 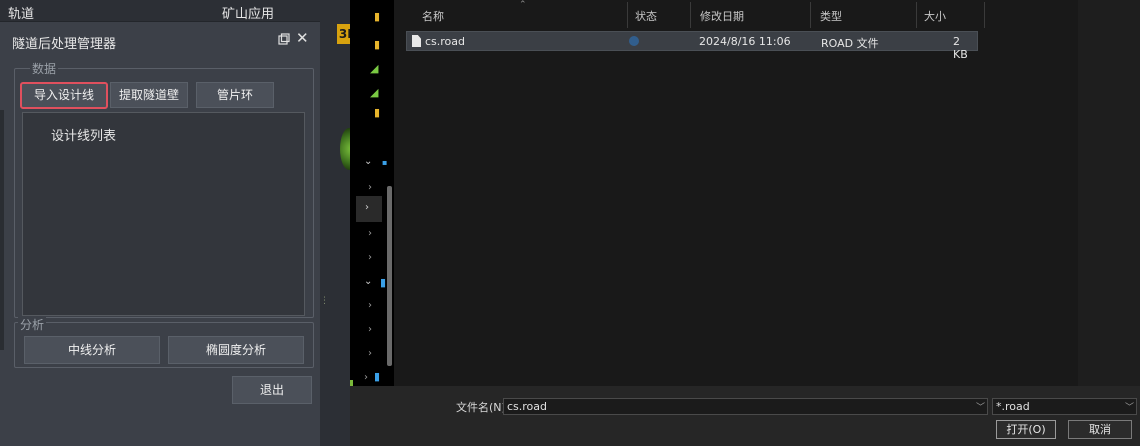 What do you see at coordinates (324, 307) in the screenshot?
I see `splitter-handle: ⋮` at bounding box center [324, 307].